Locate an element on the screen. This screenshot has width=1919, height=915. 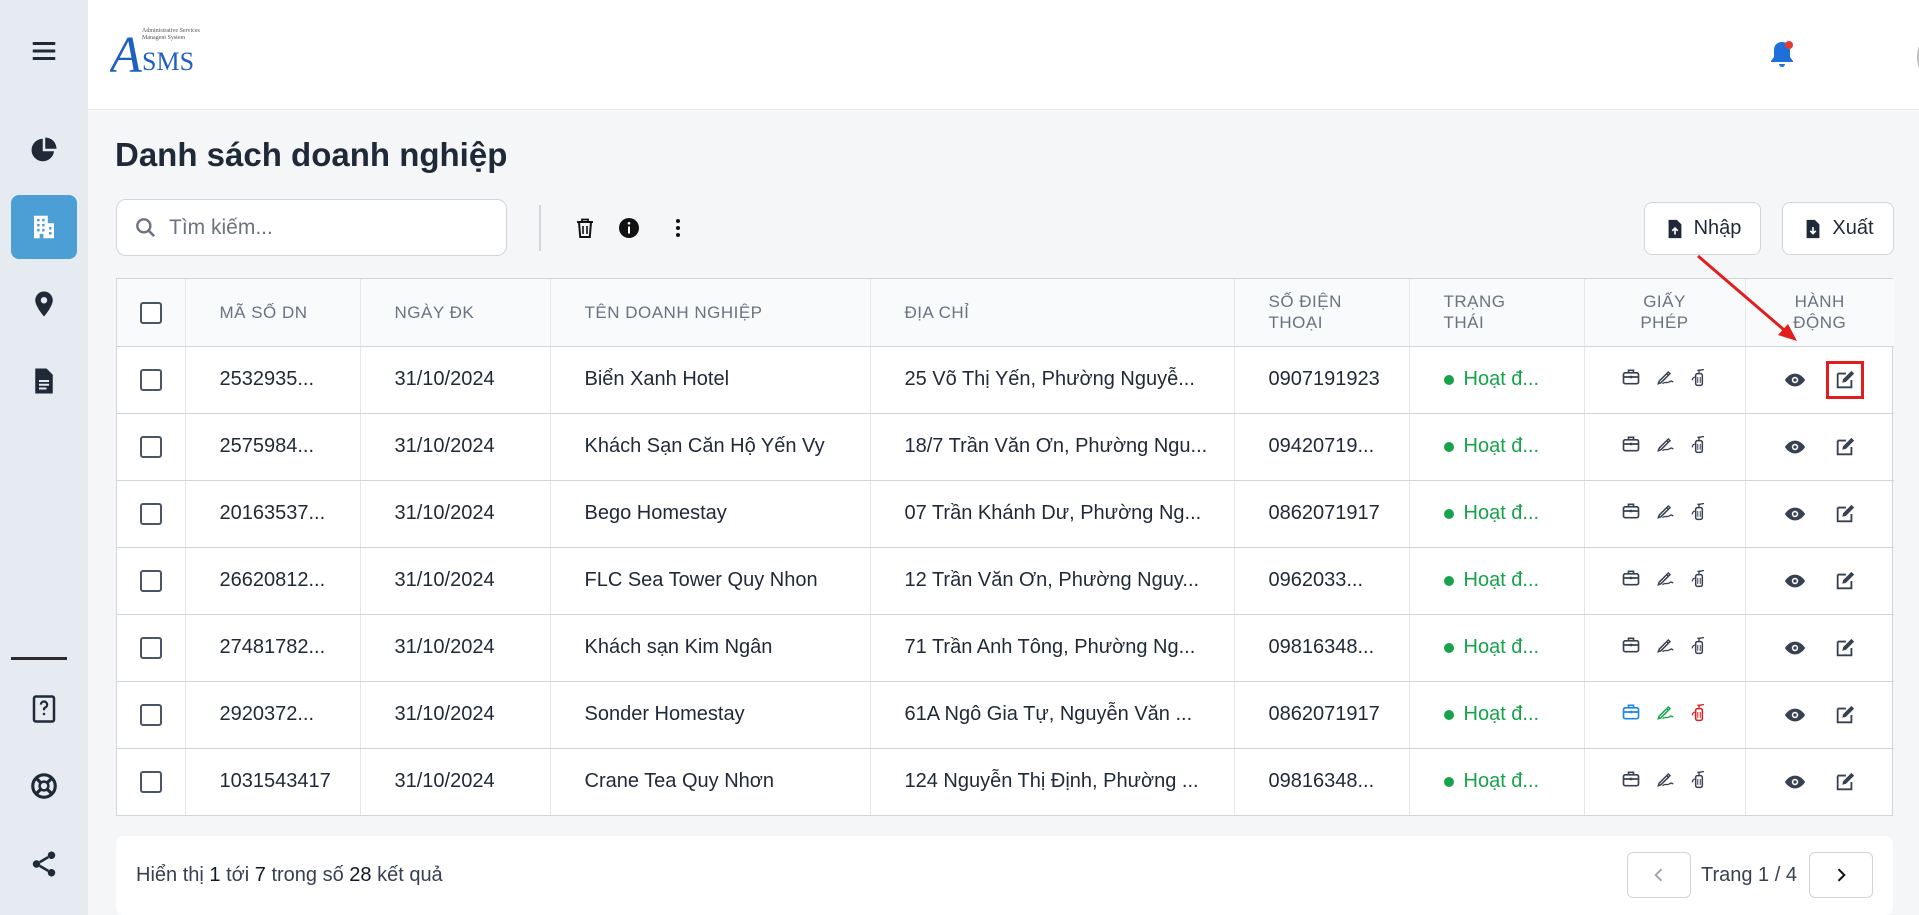
lifebuoy-icon is located at coordinates (44, 786).